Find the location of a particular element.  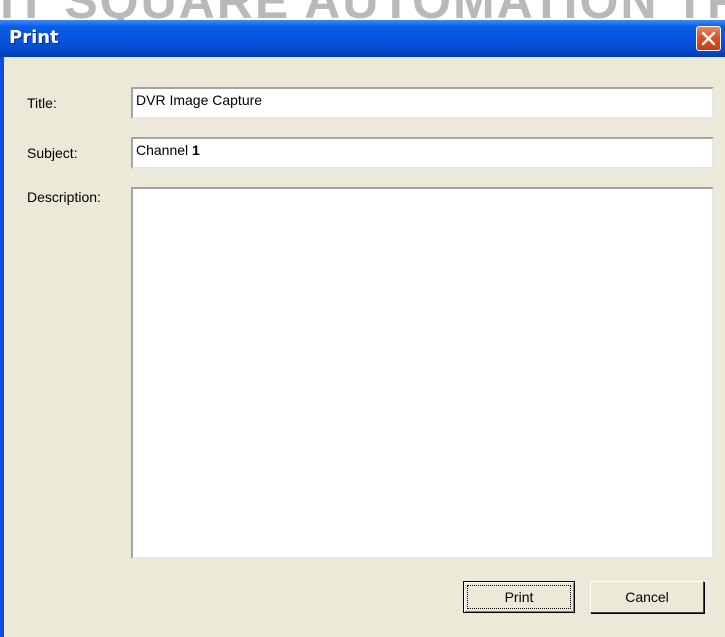

subject-label: Subject: is located at coordinates (52, 153).